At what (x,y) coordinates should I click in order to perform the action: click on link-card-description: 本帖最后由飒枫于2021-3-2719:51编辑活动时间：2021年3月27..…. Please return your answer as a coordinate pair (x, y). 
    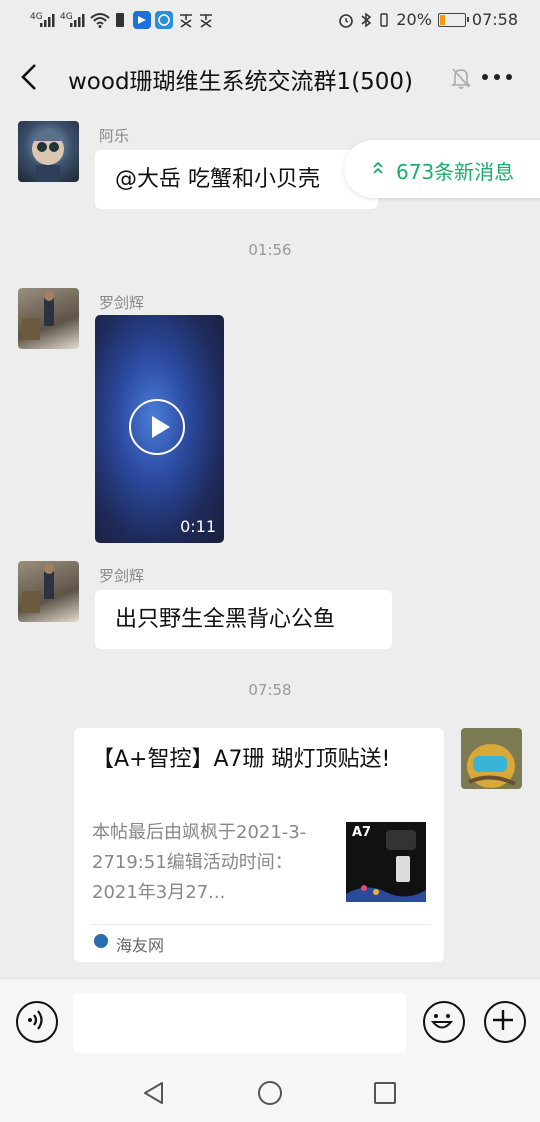
    Looking at the image, I should click on (199, 862).